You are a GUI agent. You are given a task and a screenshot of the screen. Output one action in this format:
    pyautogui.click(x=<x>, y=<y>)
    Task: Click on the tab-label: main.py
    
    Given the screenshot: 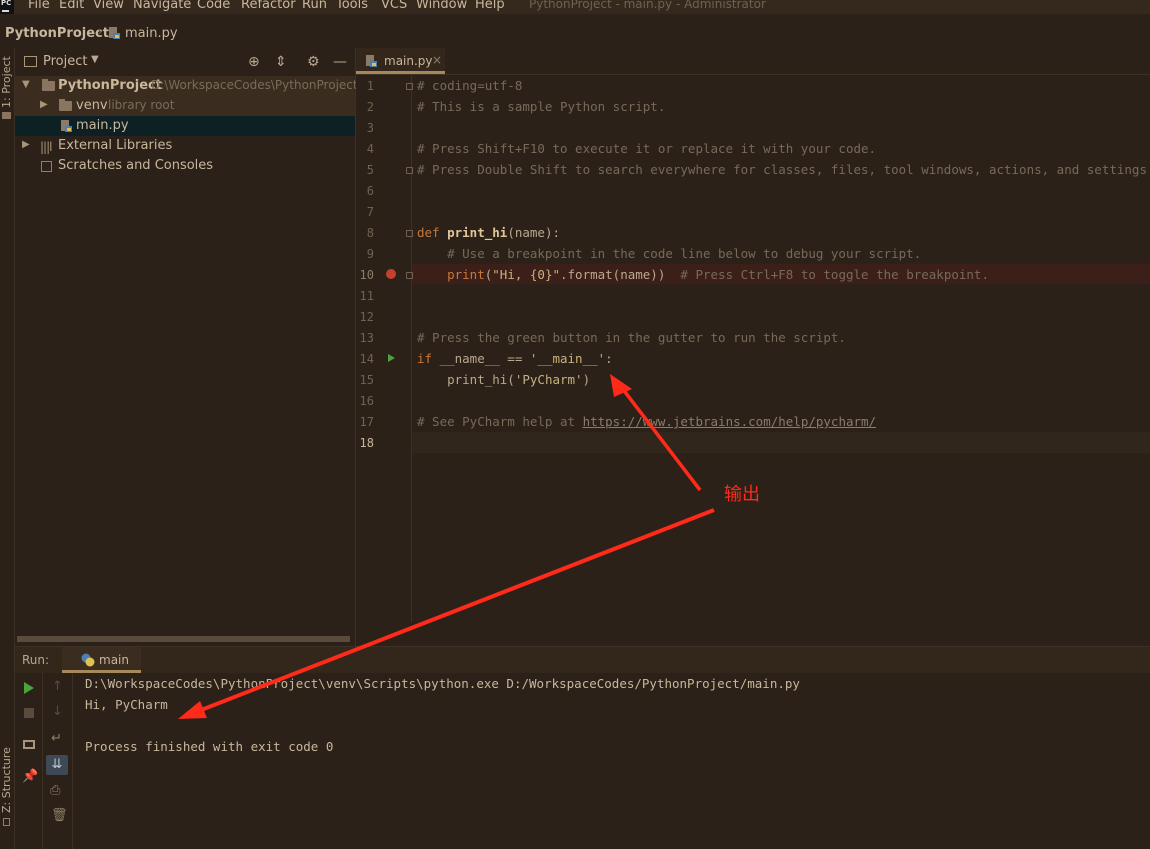 What is the action you would take?
    pyautogui.click(x=408, y=61)
    